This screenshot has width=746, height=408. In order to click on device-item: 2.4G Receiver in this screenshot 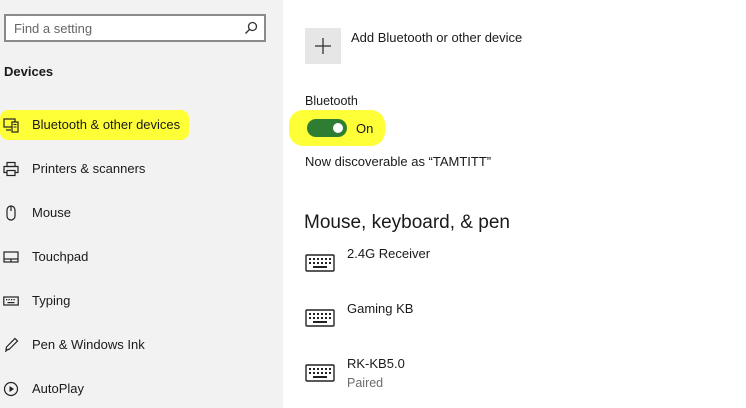, I will do `click(455, 269)`.